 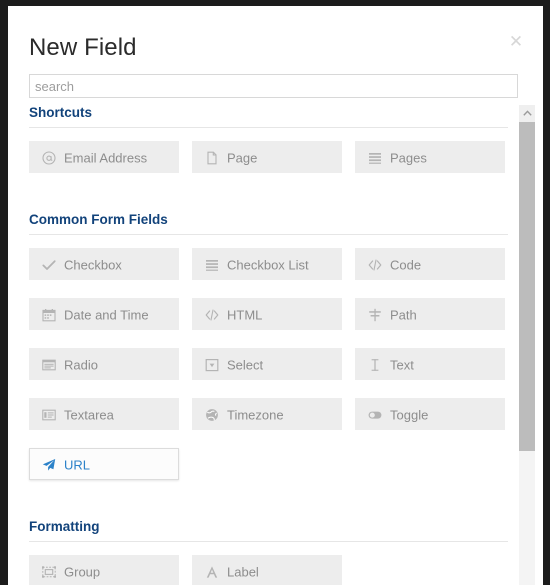 I want to click on search-input, so click(x=273, y=86).